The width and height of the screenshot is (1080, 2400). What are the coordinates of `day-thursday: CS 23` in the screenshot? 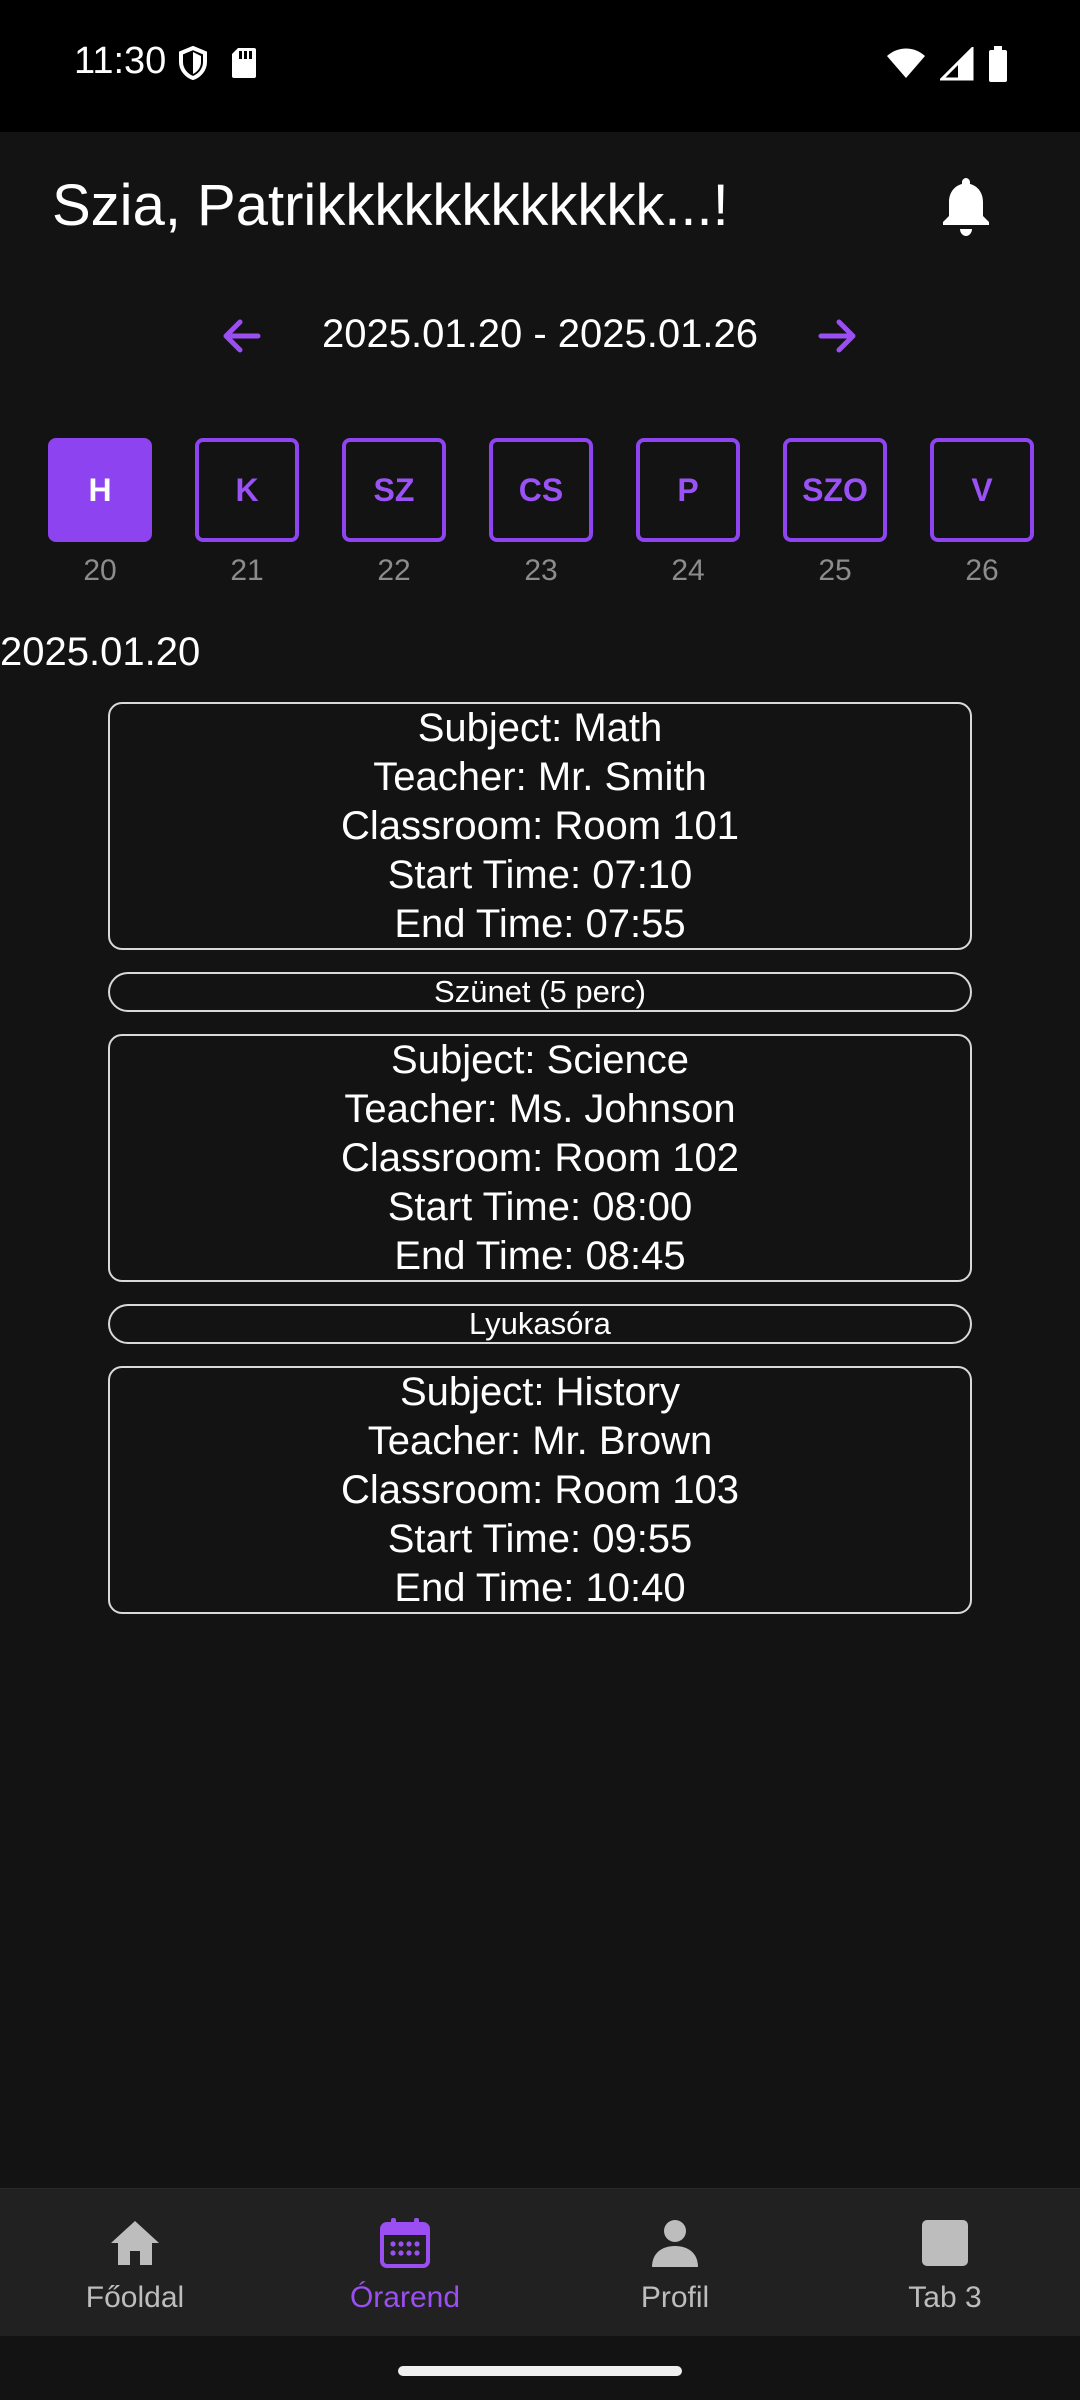 It's located at (541, 513).